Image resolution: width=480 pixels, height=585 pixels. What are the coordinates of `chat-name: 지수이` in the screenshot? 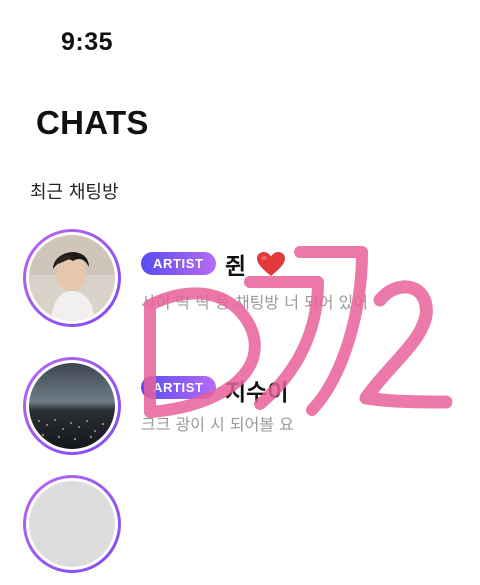 It's located at (256, 390).